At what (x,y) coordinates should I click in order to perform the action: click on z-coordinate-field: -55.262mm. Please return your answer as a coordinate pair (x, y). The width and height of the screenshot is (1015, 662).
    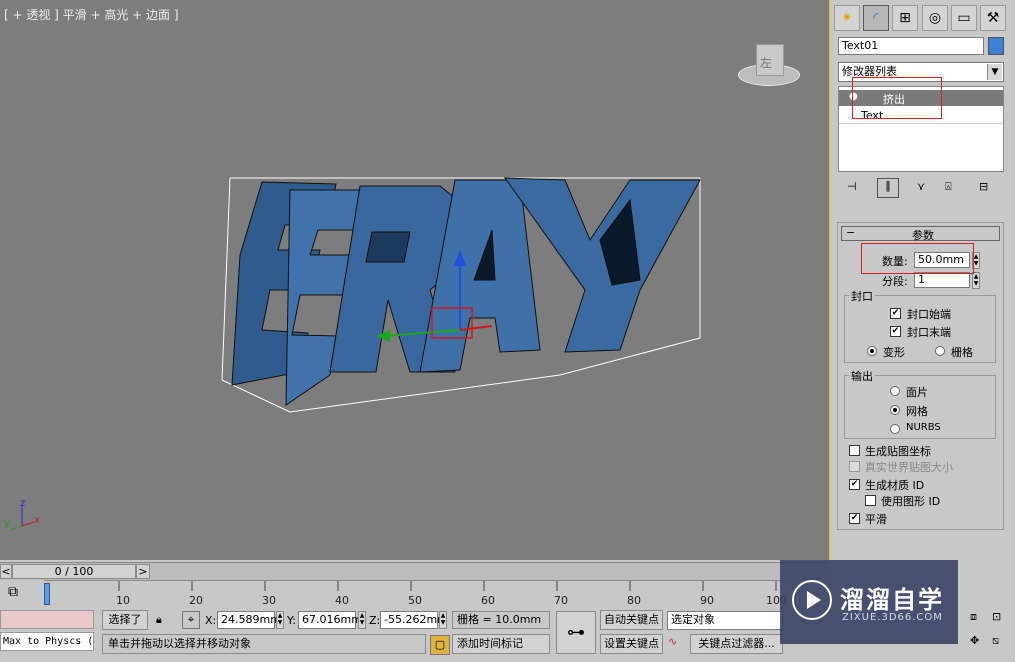
    Looking at the image, I should click on (414, 620).